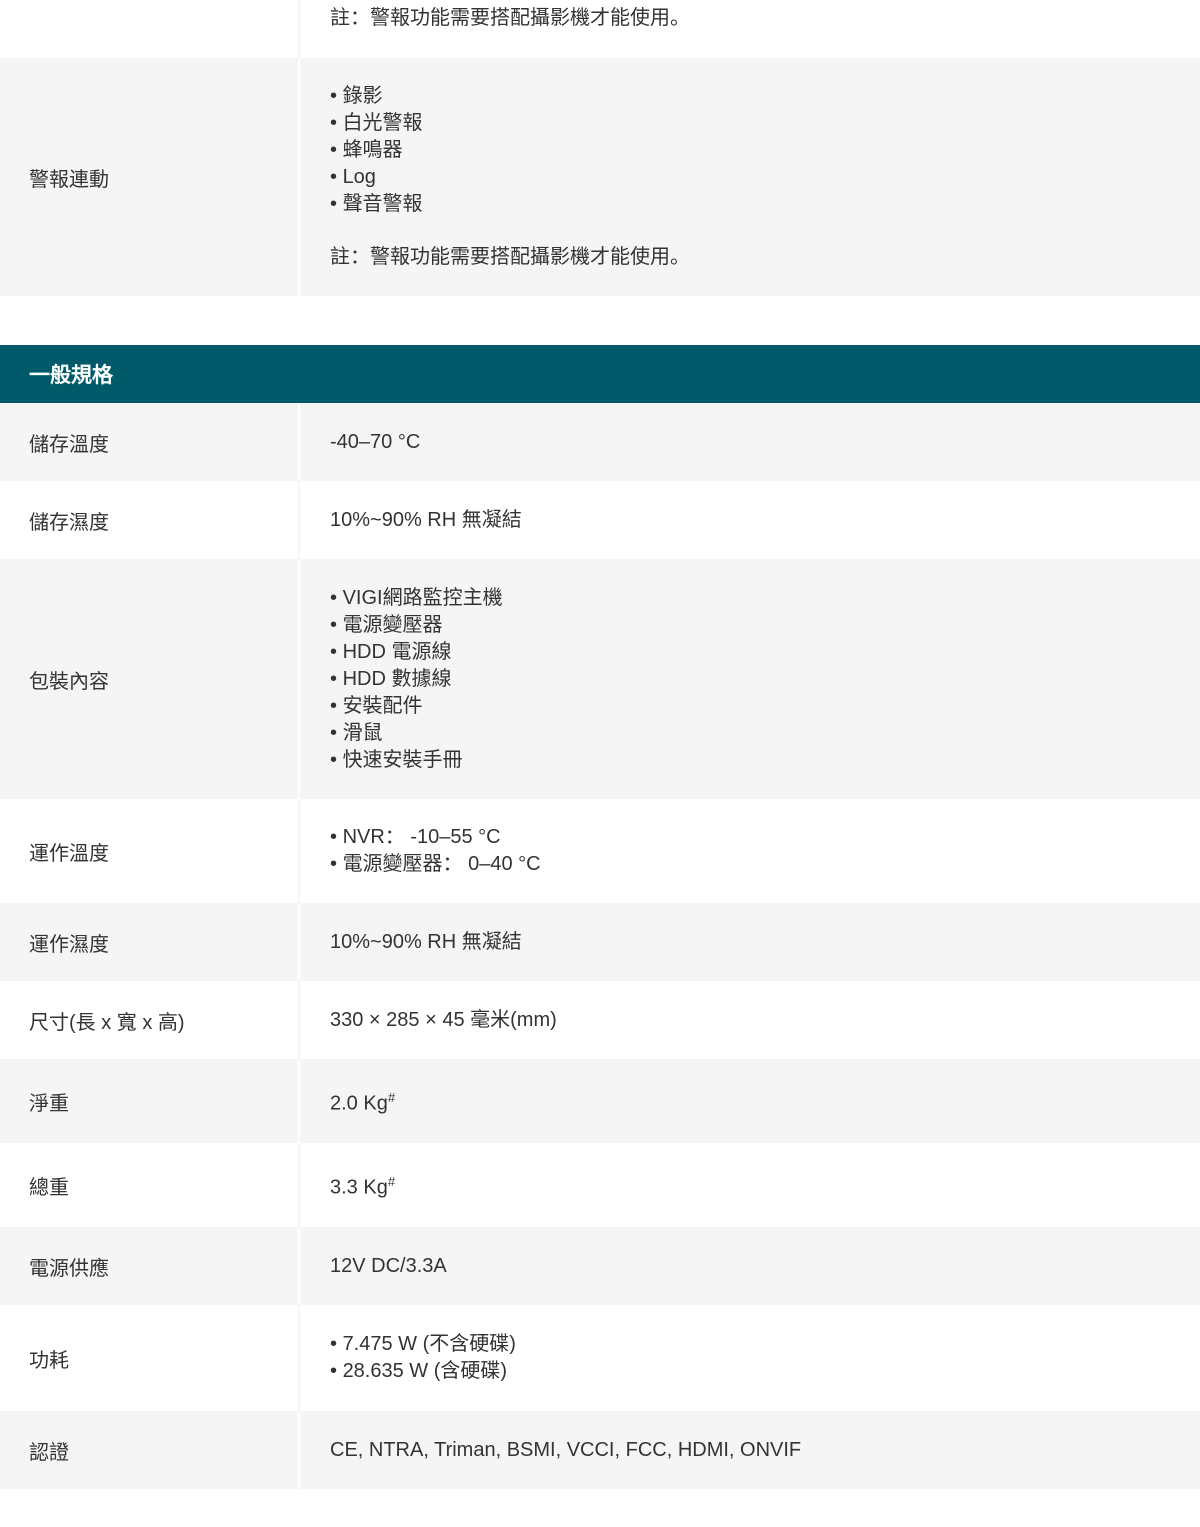  I want to click on spec-label, so click(149, 29).